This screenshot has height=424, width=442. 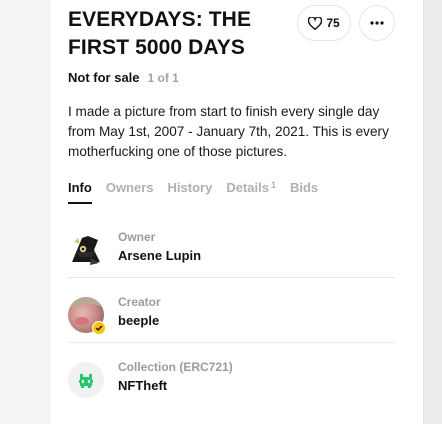 I want to click on collection-name: NFTheft, so click(x=142, y=385).